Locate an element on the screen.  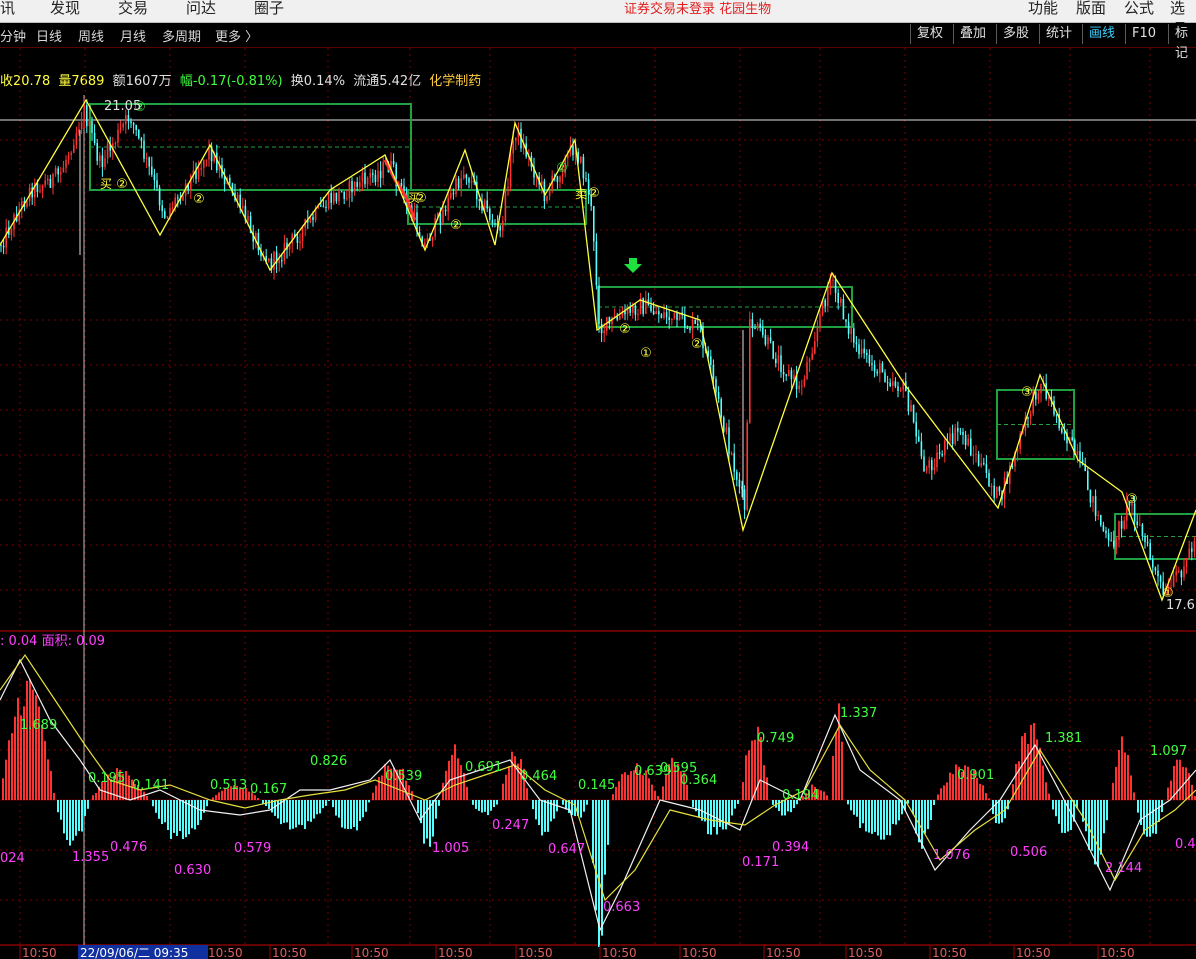
indicator-label-negative: 0.394 is located at coordinates (790, 847).